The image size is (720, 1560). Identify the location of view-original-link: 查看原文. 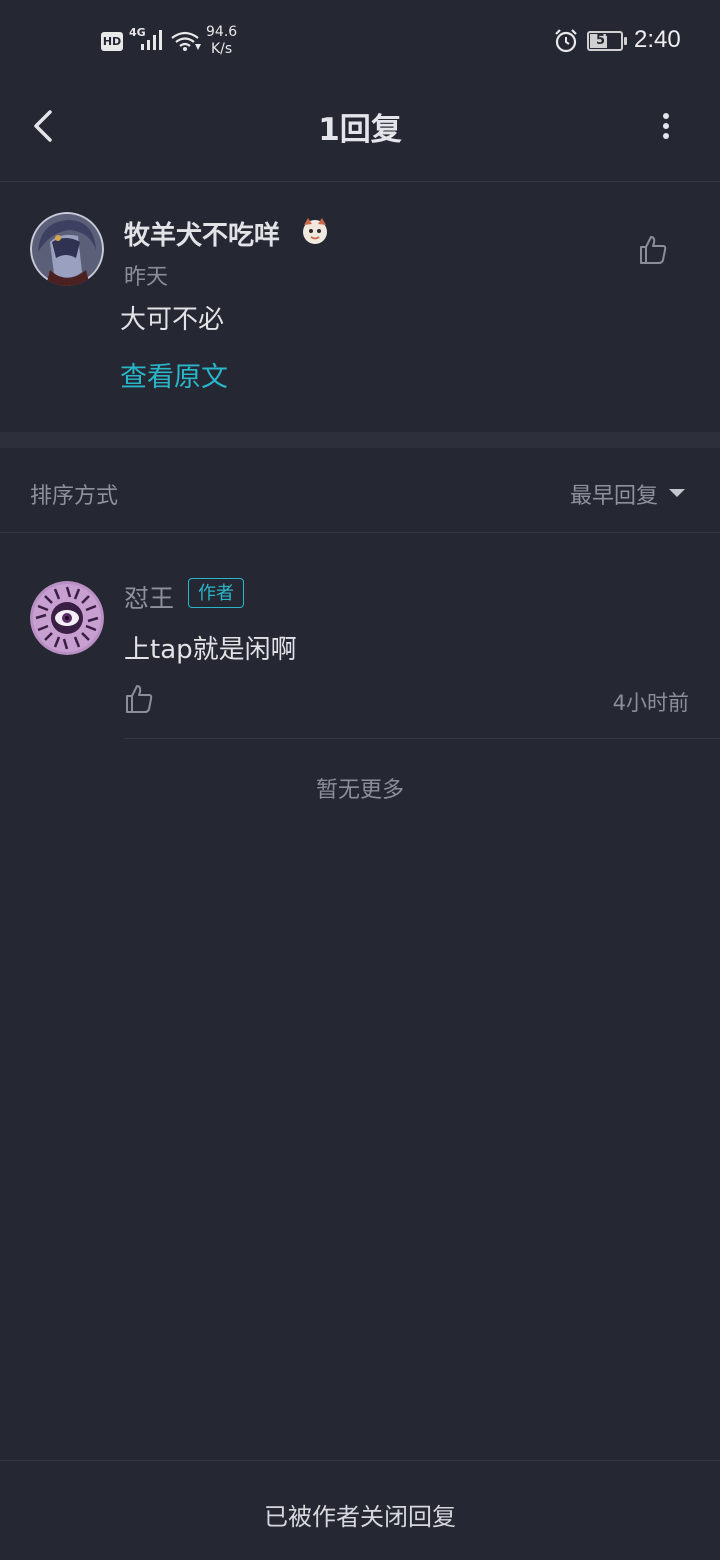
(174, 374).